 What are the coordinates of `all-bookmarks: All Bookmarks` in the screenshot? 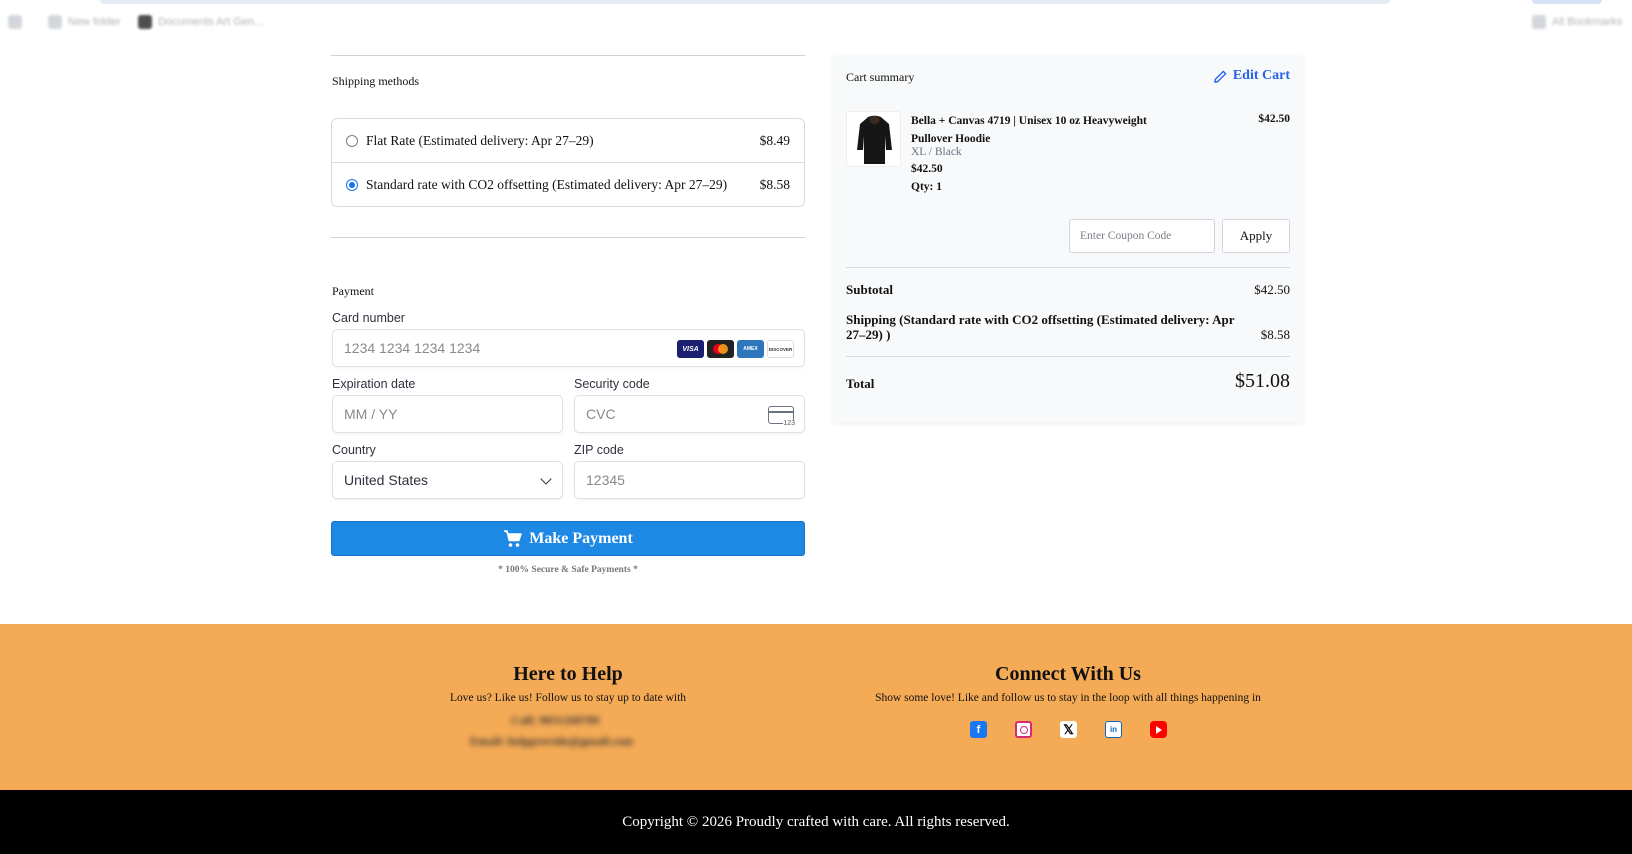 It's located at (1577, 22).